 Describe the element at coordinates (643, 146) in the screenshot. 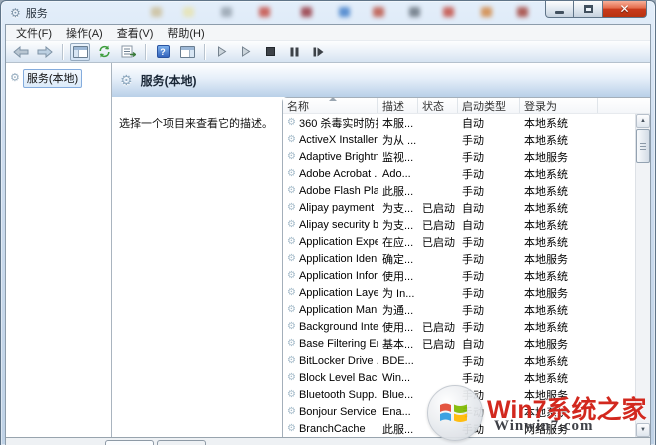

I see `scrollbar-thumb` at that location.